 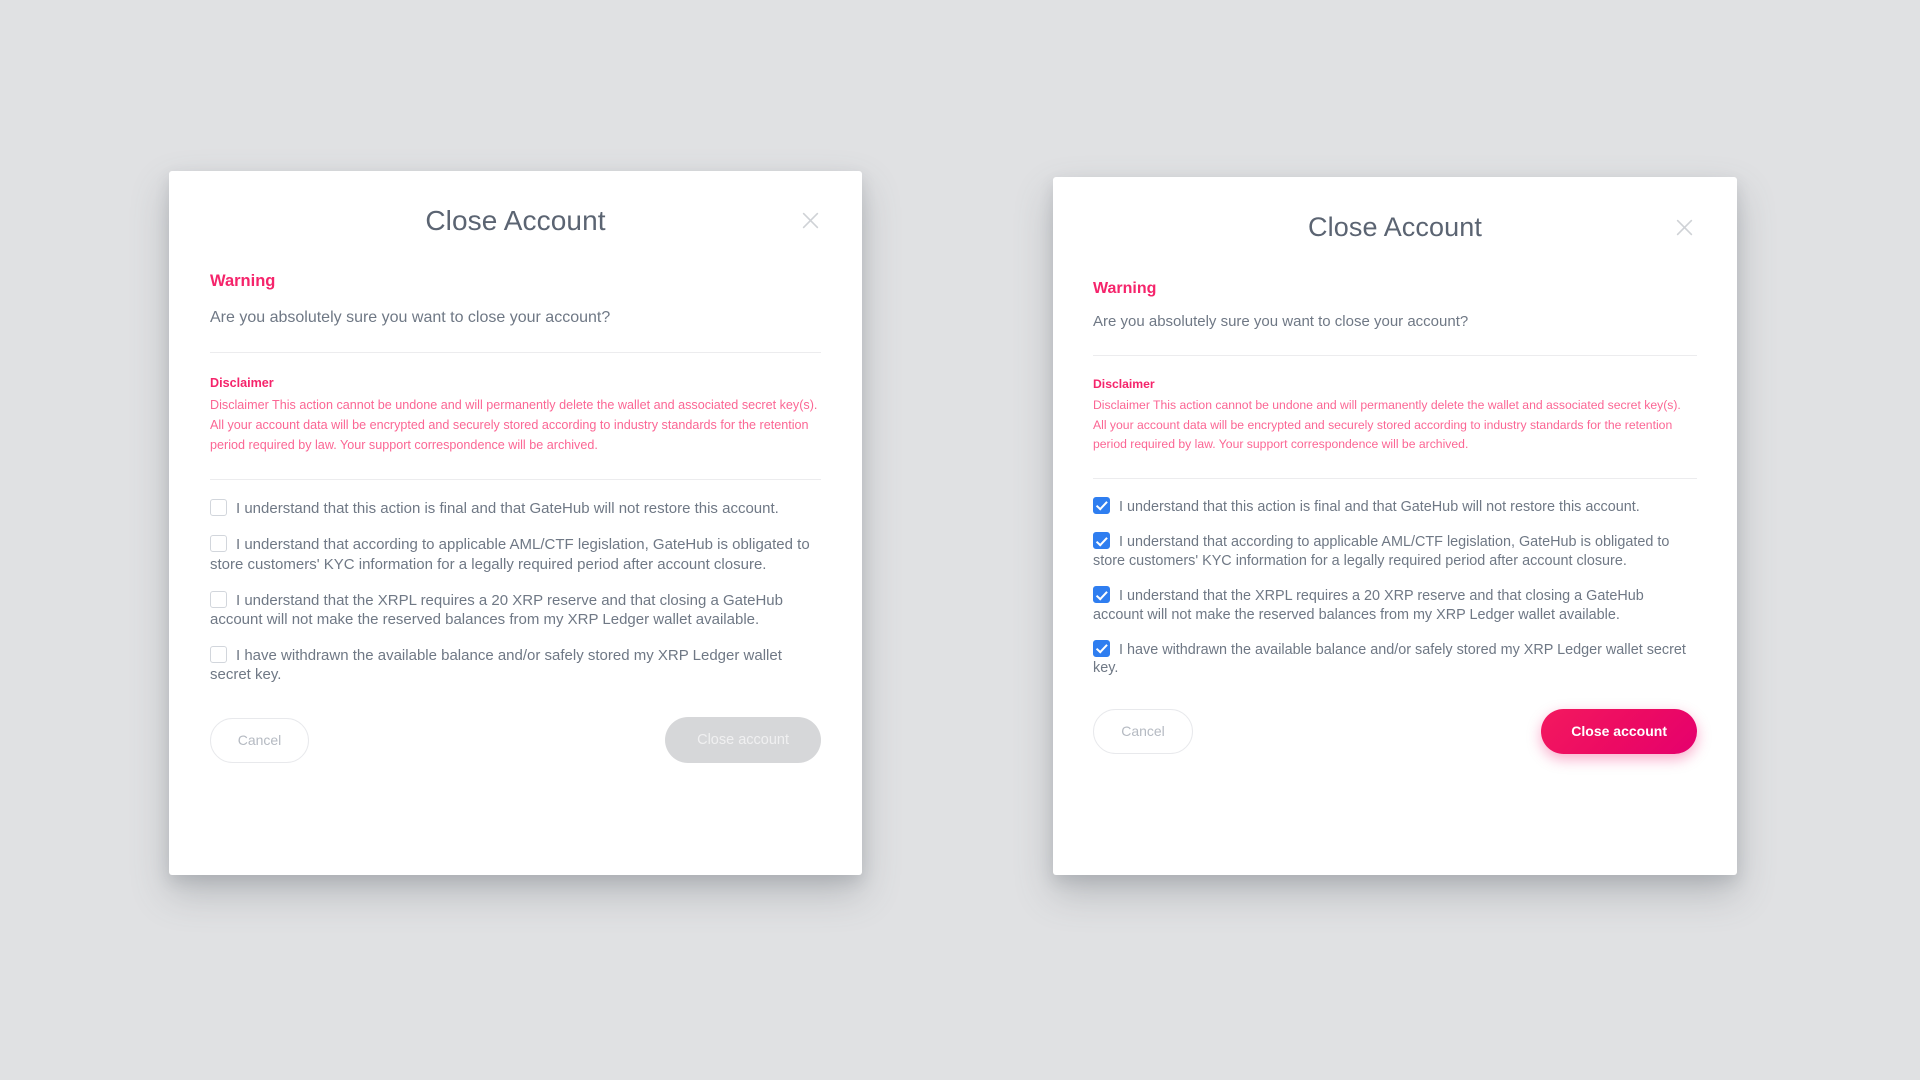 I want to click on close-account-button: Close account, so click(x=1619, y=731).